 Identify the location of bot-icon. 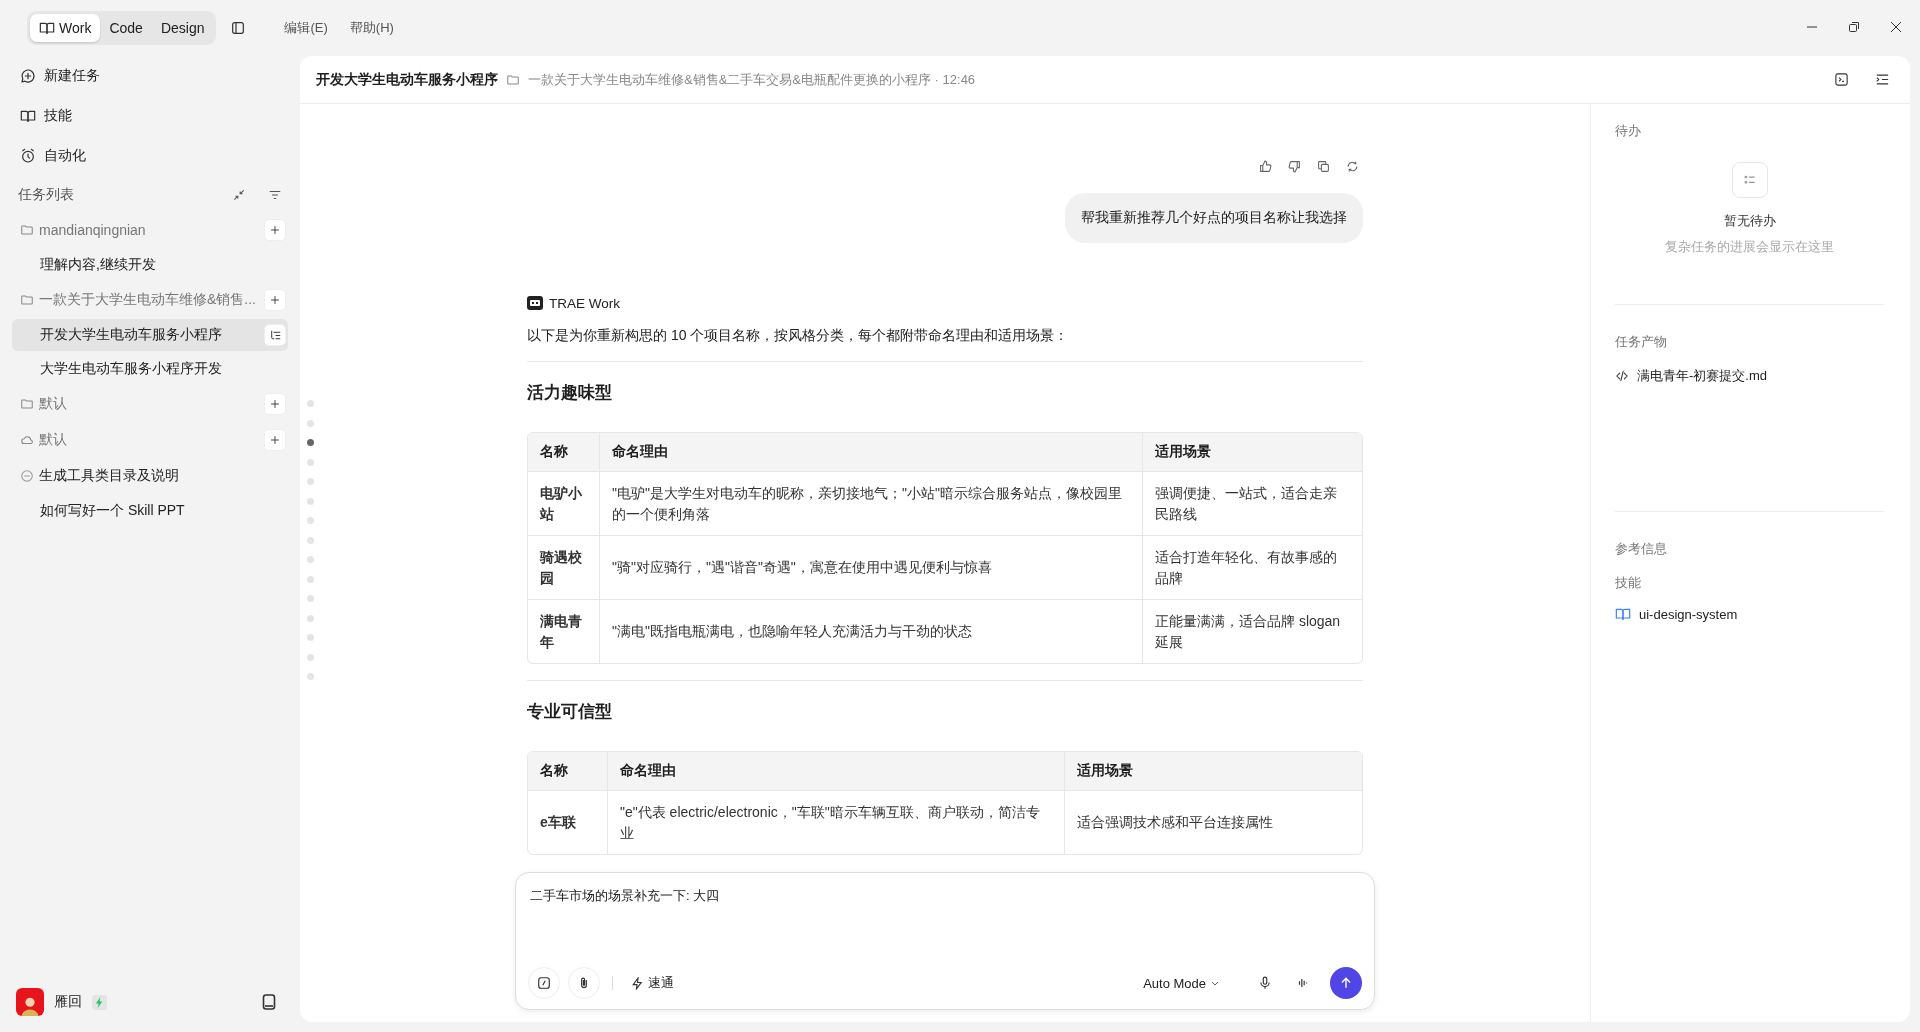
(535, 303).